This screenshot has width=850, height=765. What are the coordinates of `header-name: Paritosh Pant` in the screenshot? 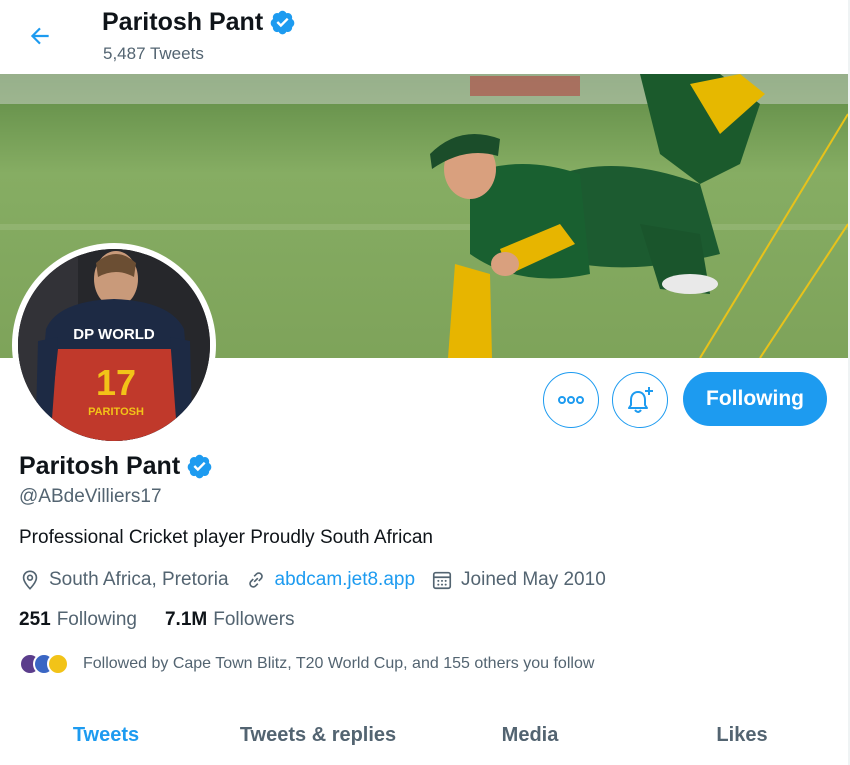 It's located at (183, 22).